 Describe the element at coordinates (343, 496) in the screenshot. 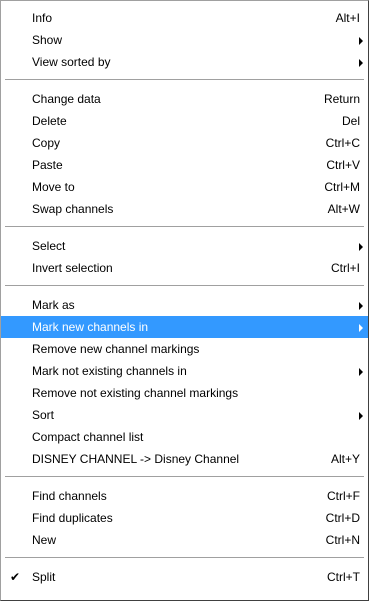

I see `menu-item-shortcut: Ctrl+F` at that location.